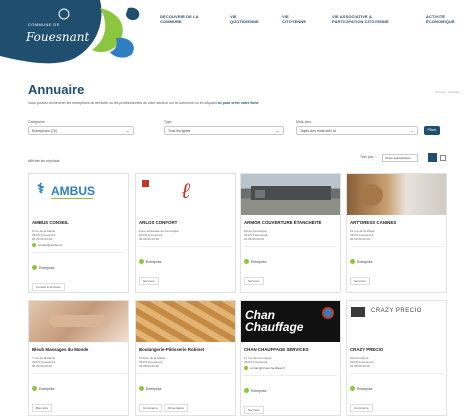 The width and height of the screenshot is (470, 420). What do you see at coordinates (396, 223) in the screenshot?
I see `card-title: ART'DRESS CANINES` at bounding box center [396, 223].